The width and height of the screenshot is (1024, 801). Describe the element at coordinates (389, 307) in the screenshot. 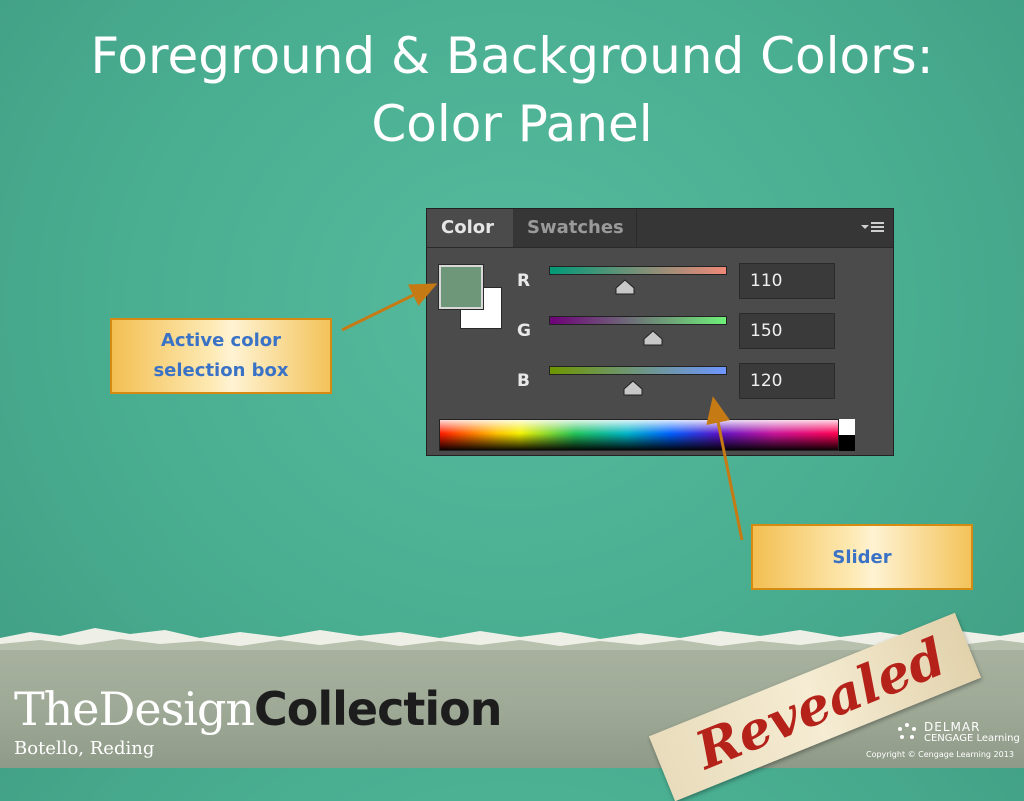

I see `arrow-to-color-box` at that location.